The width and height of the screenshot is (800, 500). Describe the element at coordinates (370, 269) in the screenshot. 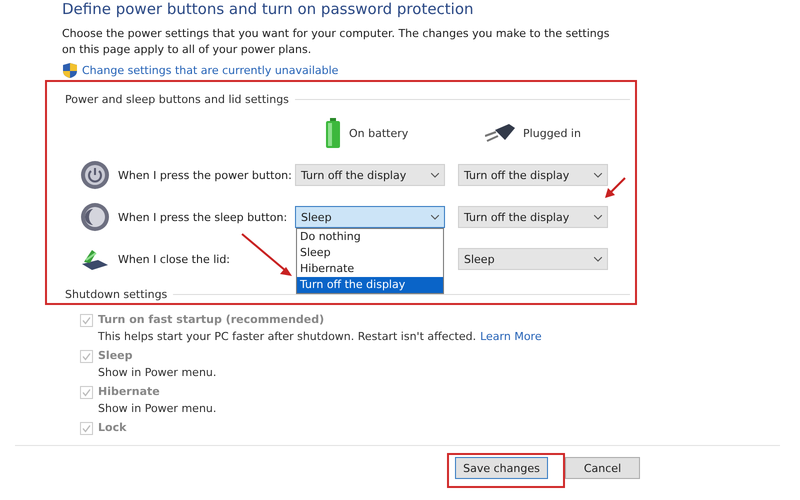

I see `dropdown-option: Hibernate` at that location.